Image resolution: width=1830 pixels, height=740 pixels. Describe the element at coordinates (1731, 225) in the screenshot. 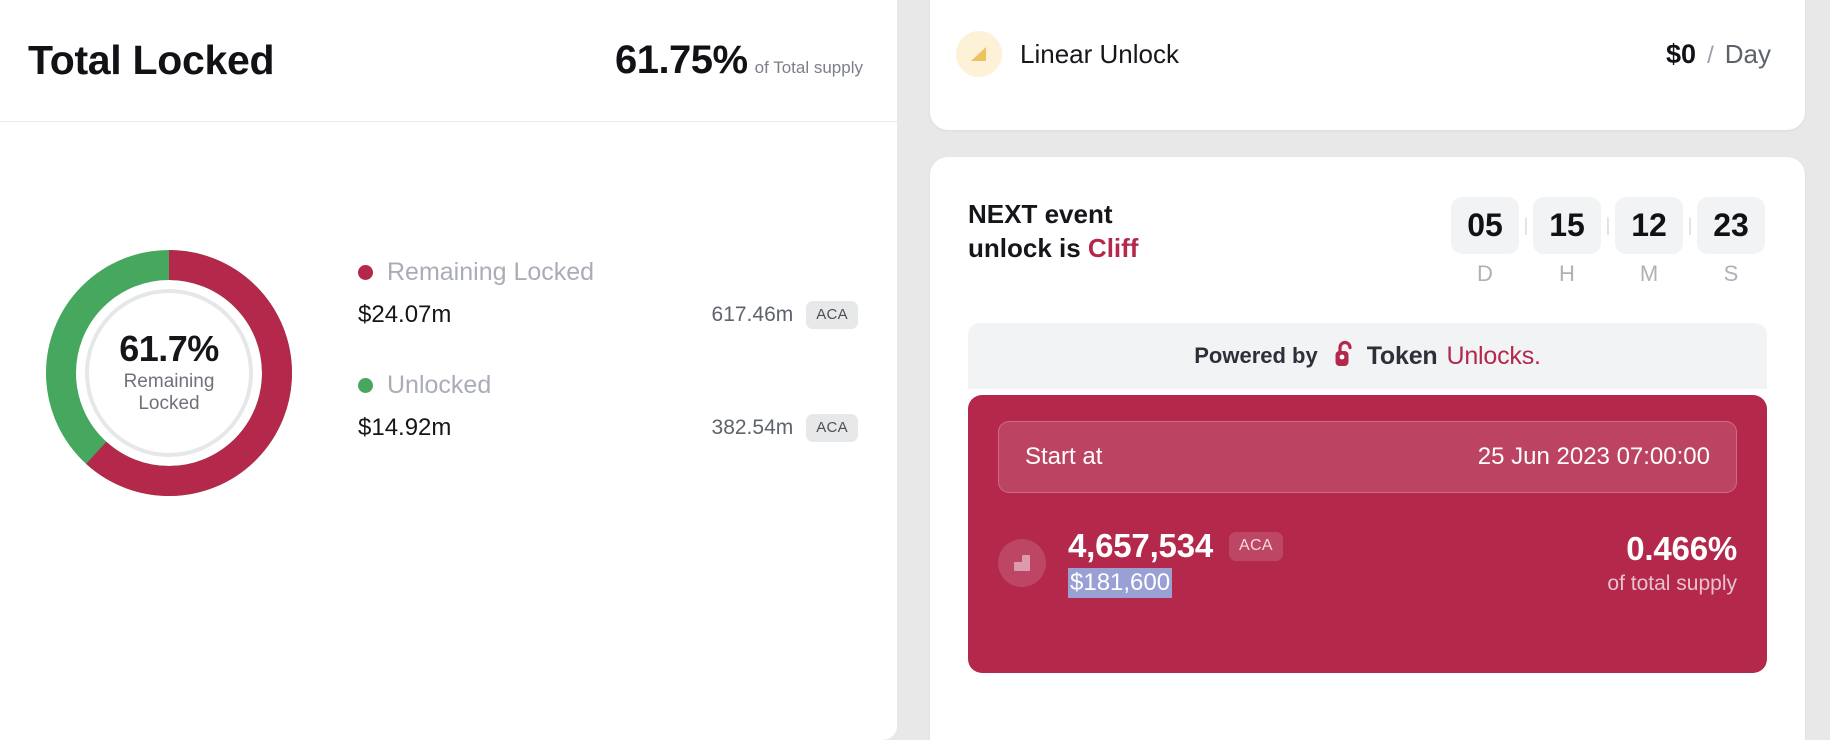

I see `countdown-value-seconds: 23` at that location.